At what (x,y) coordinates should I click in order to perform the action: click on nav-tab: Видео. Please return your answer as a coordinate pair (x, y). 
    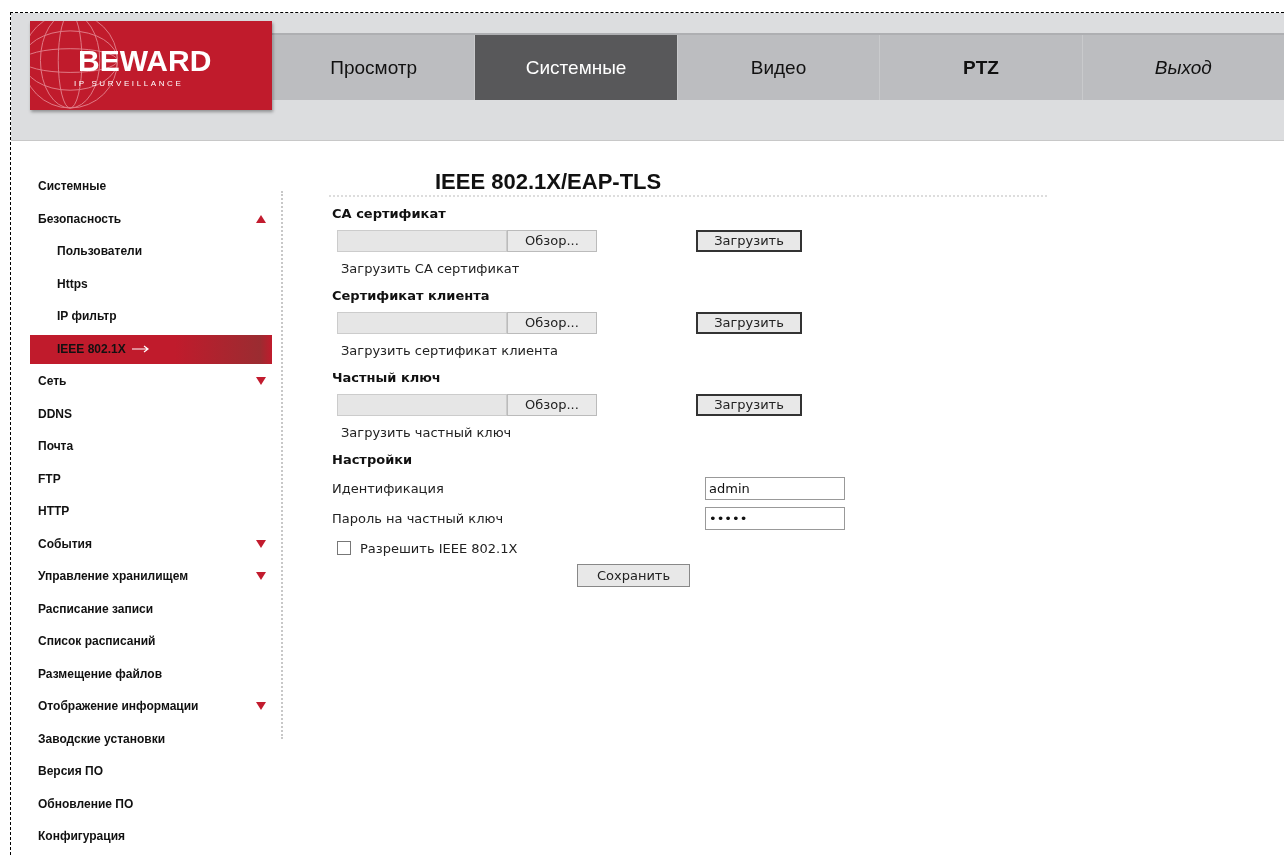
    Looking at the image, I should click on (778, 67).